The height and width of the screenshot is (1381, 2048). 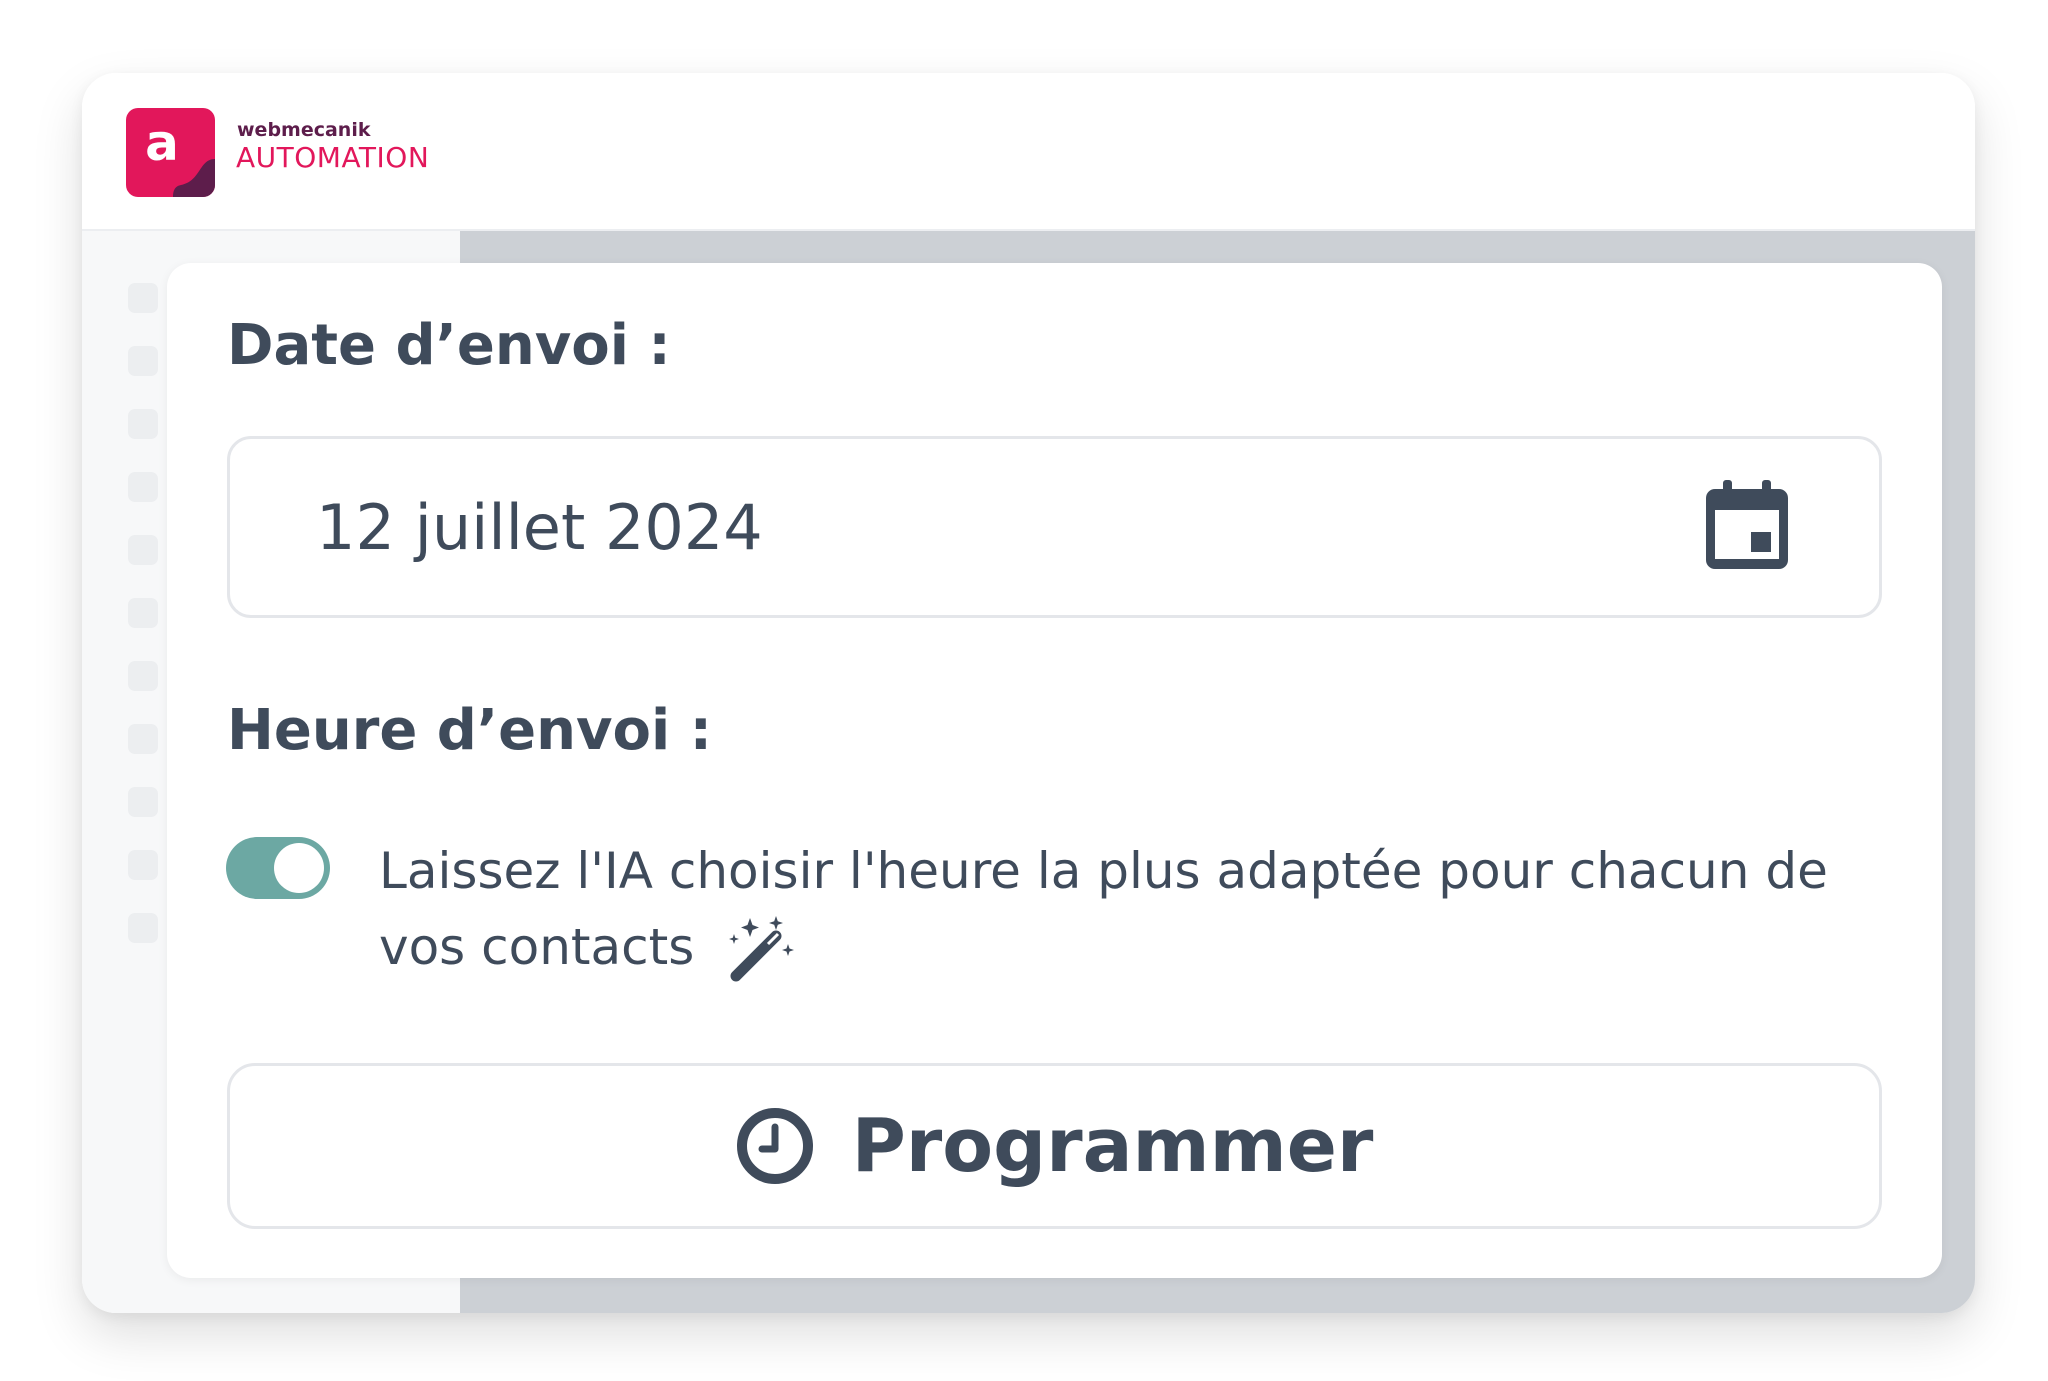 I want to click on date-picker-field: 12 juillet 2024, so click(x=1054, y=527).